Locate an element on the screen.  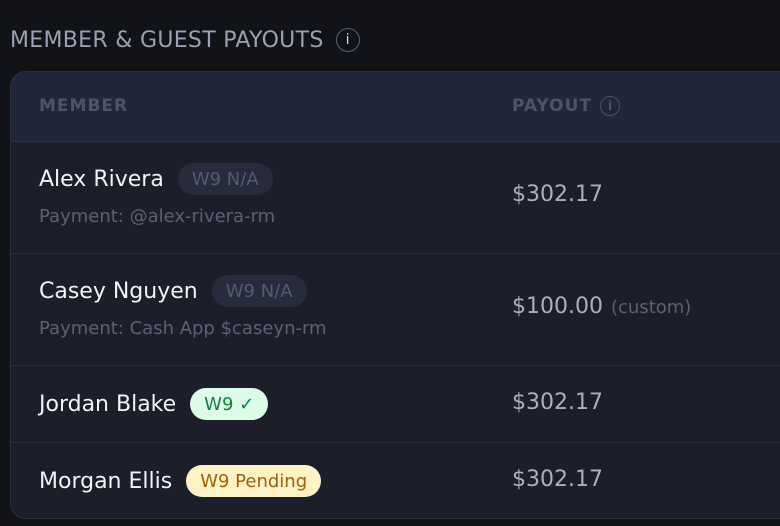
member-name: Alex Rivera is located at coordinates (101, 179).